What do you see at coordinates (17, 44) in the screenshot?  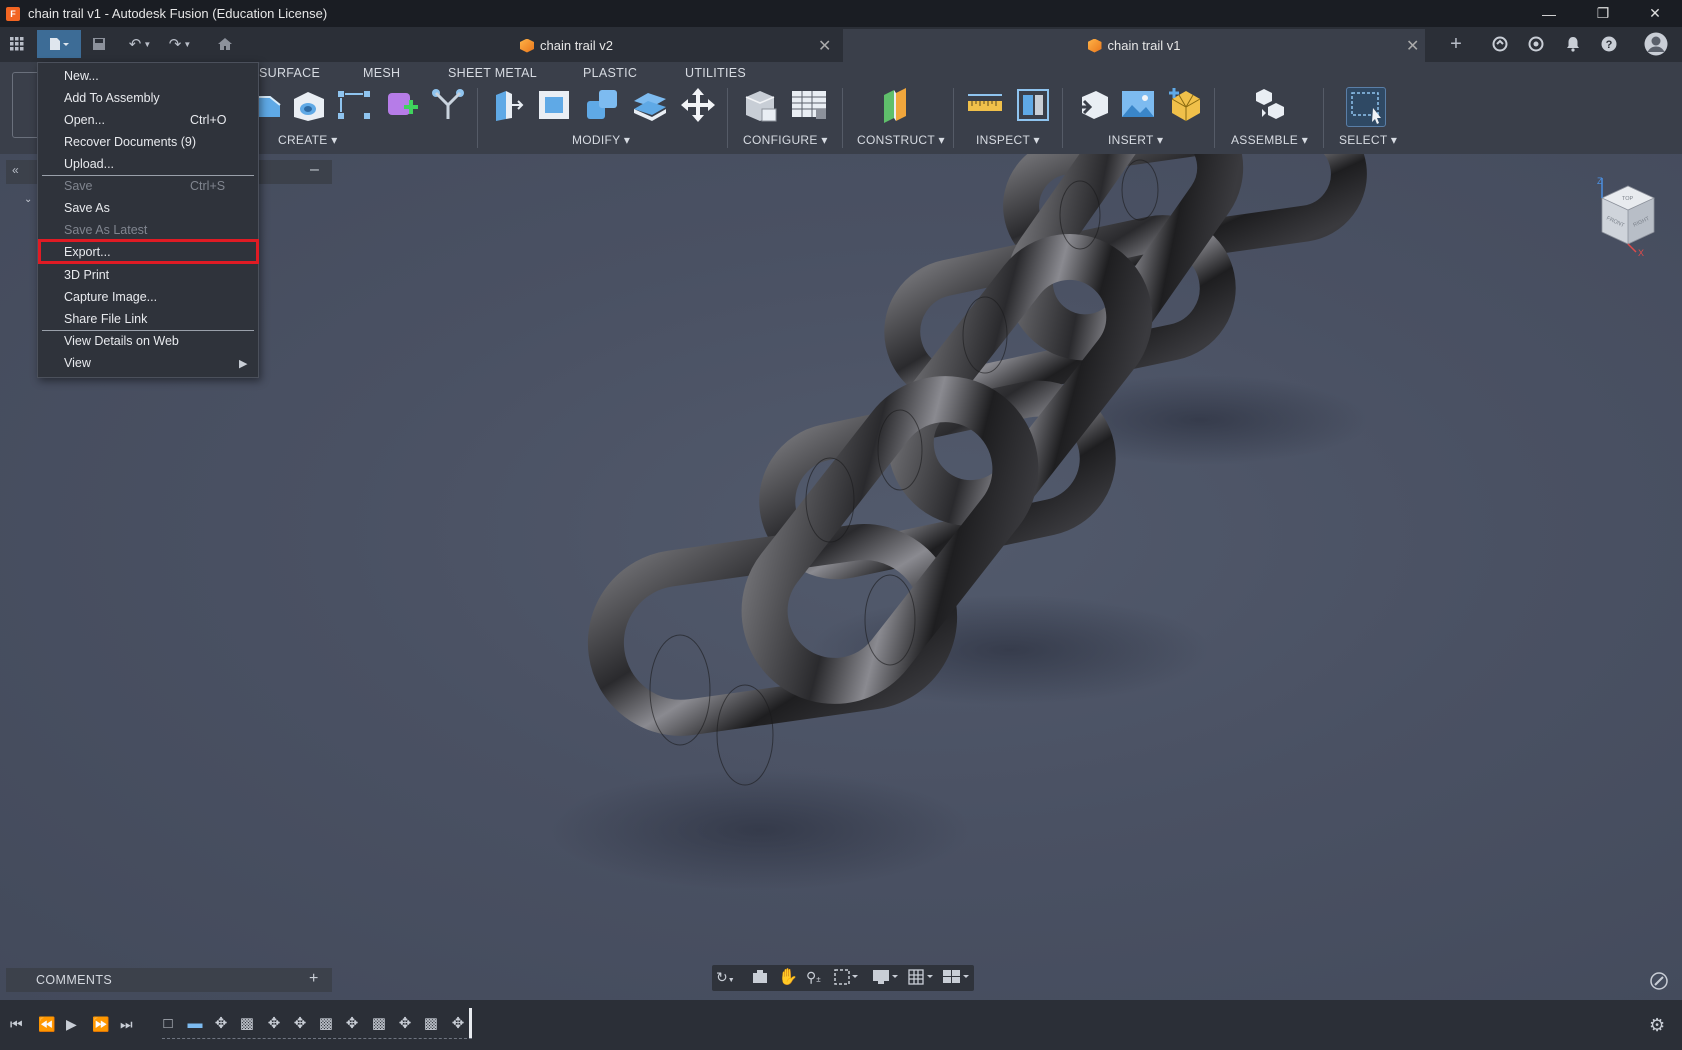 I see `data-panel-grid-icon` at bounding box center [17, 44].